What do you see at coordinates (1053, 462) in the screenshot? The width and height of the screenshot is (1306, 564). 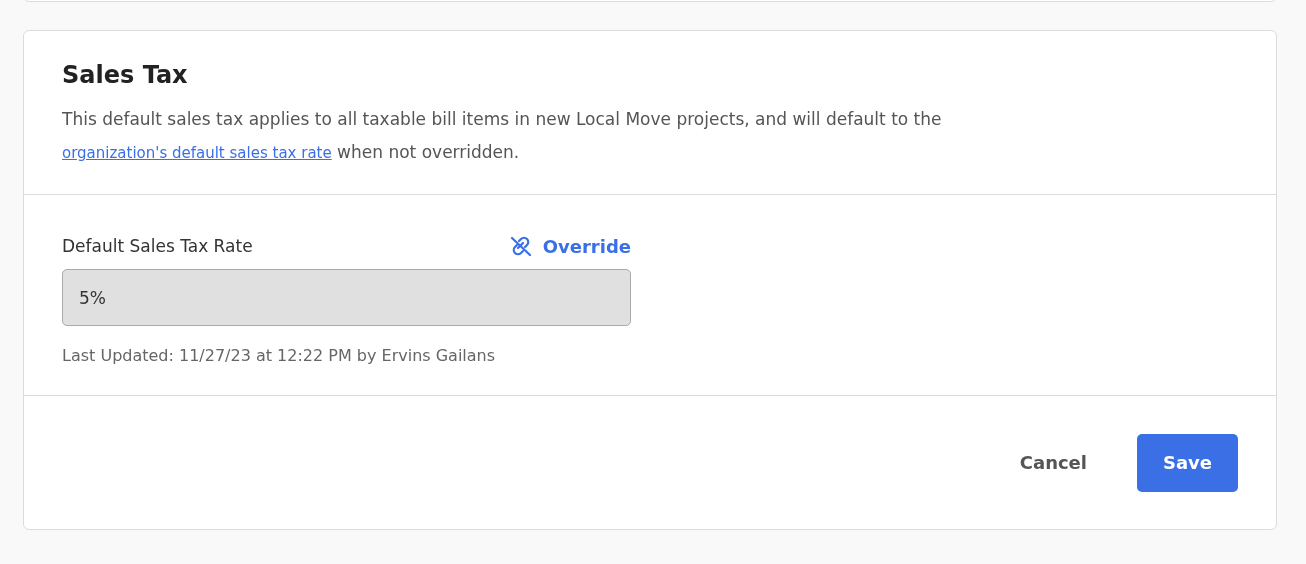 I see `cancel-button: Cancel` at bounding box center [1053, 462].